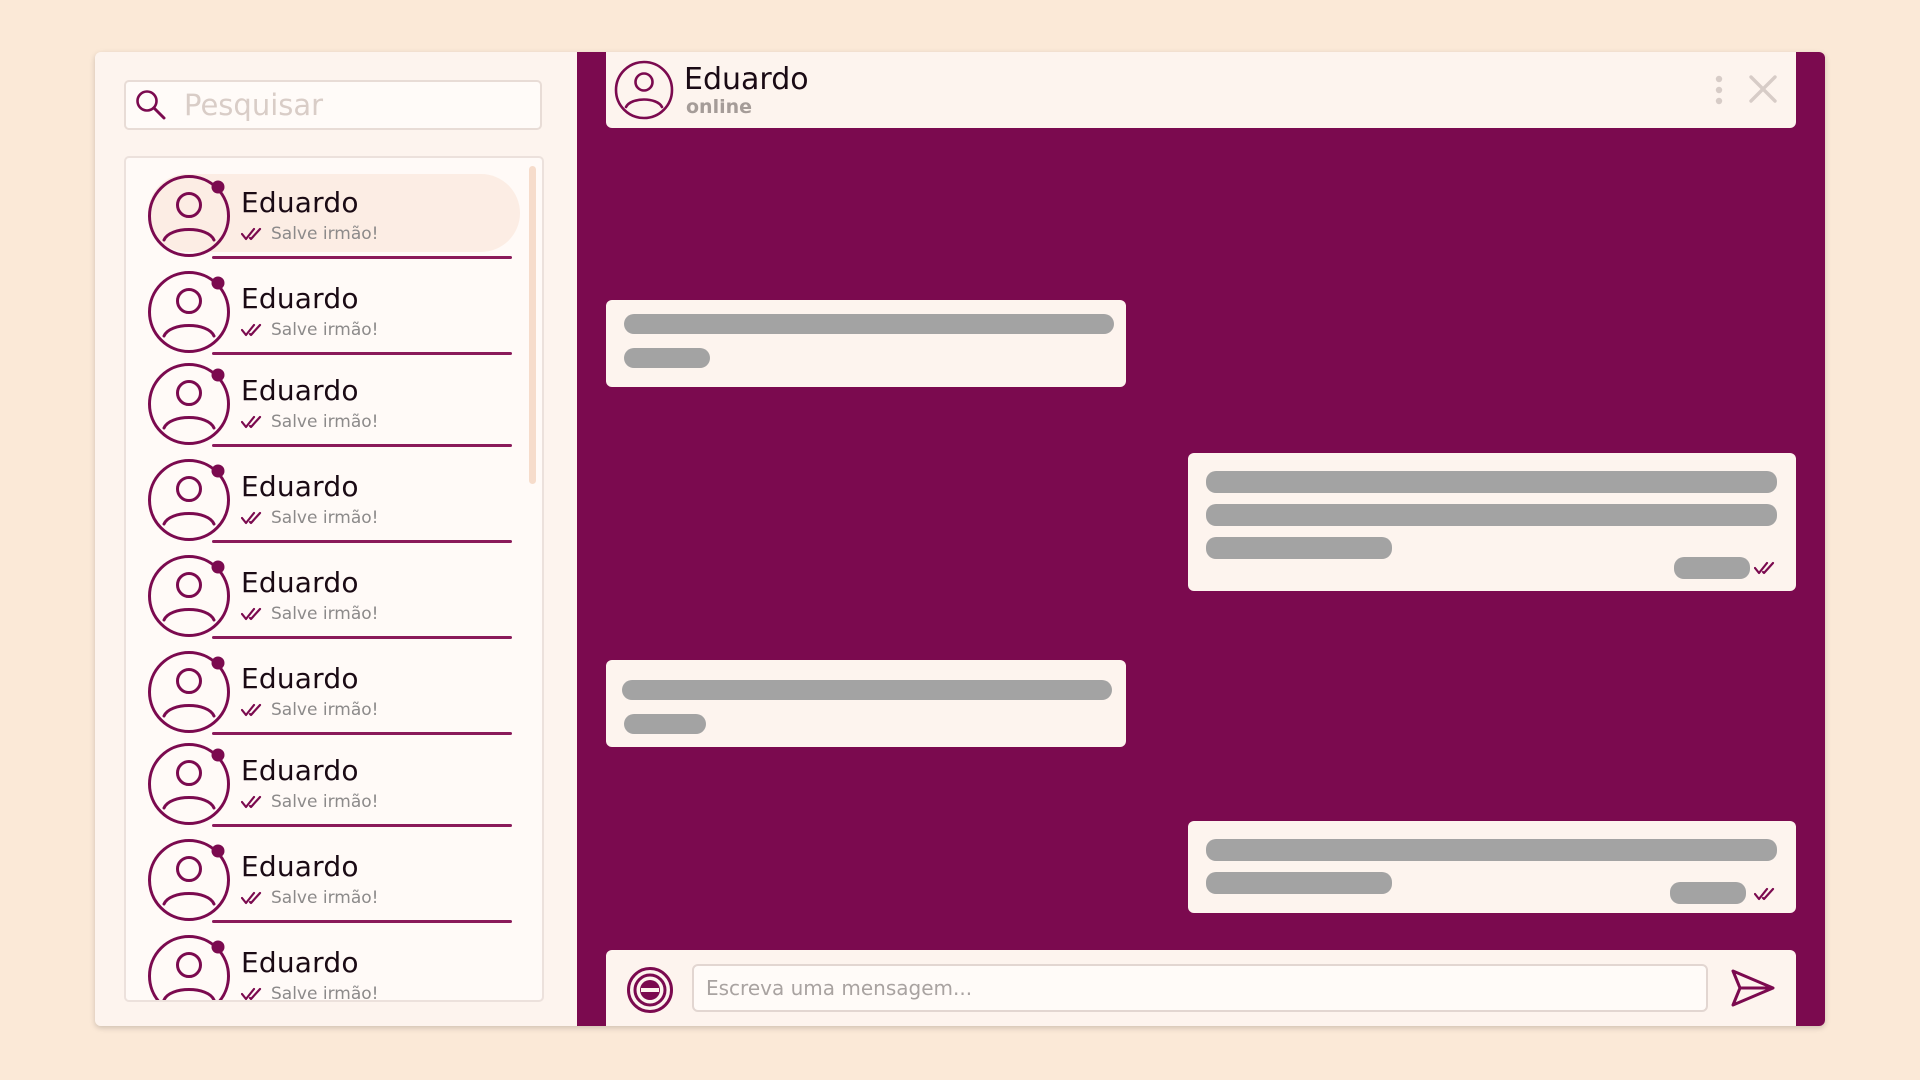 The width and height of the screenshot is (1920, 1080). I want to click on search-input, so click(344, 105).